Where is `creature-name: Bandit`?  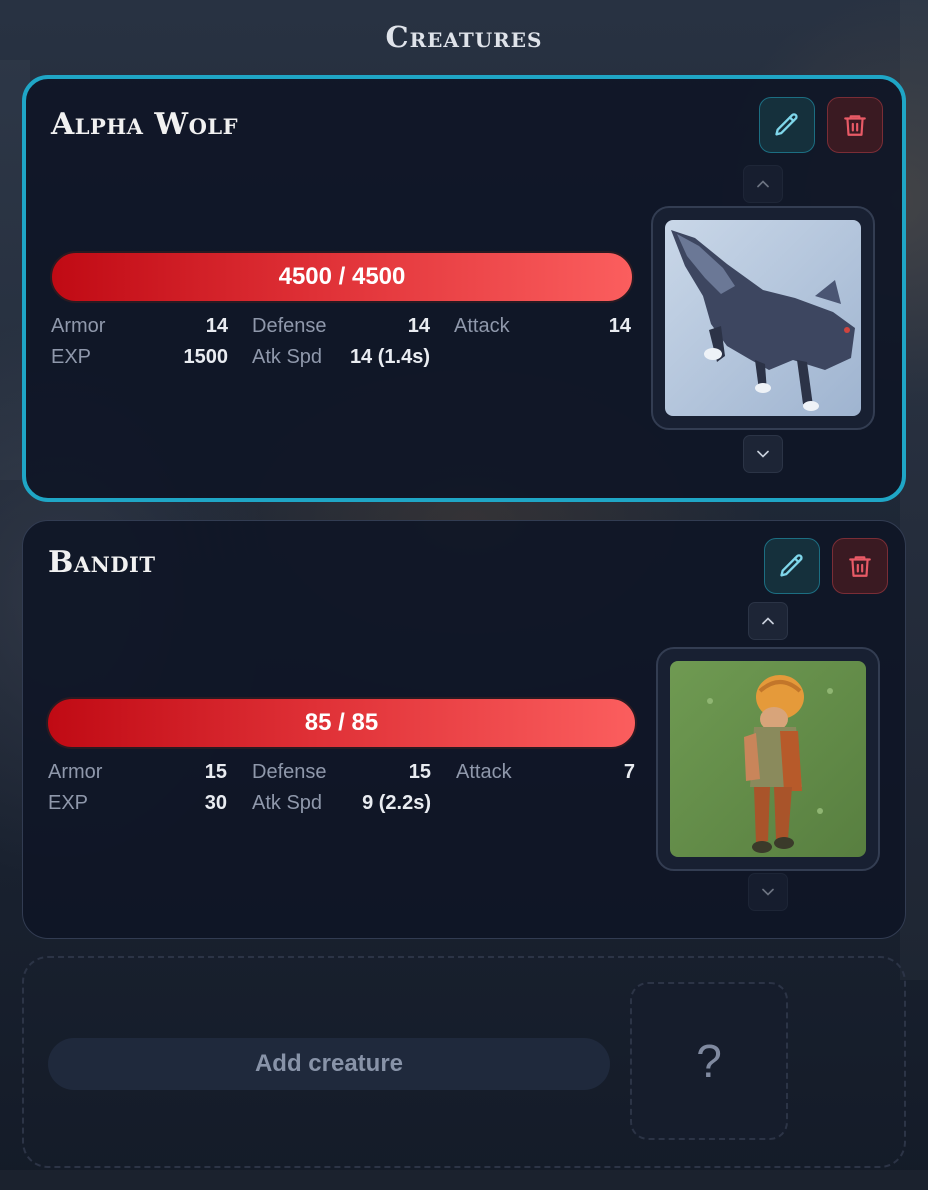
creature-name: Bandit is located at coordinates (102, 562).